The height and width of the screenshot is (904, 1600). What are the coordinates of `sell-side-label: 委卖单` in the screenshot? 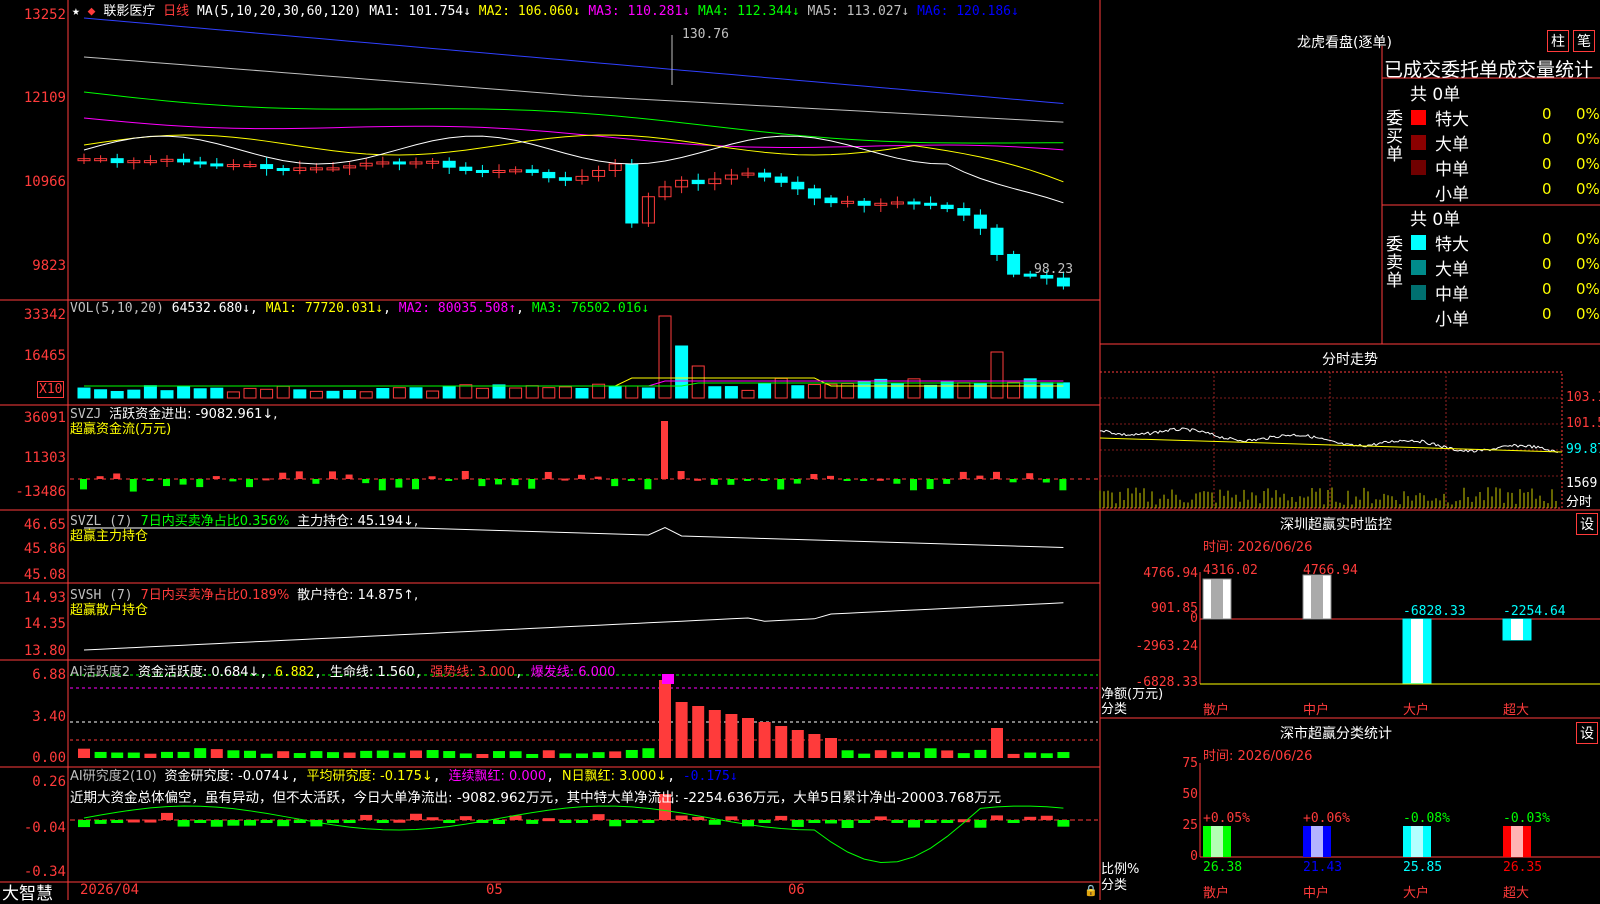 It's located at (1394, 263).